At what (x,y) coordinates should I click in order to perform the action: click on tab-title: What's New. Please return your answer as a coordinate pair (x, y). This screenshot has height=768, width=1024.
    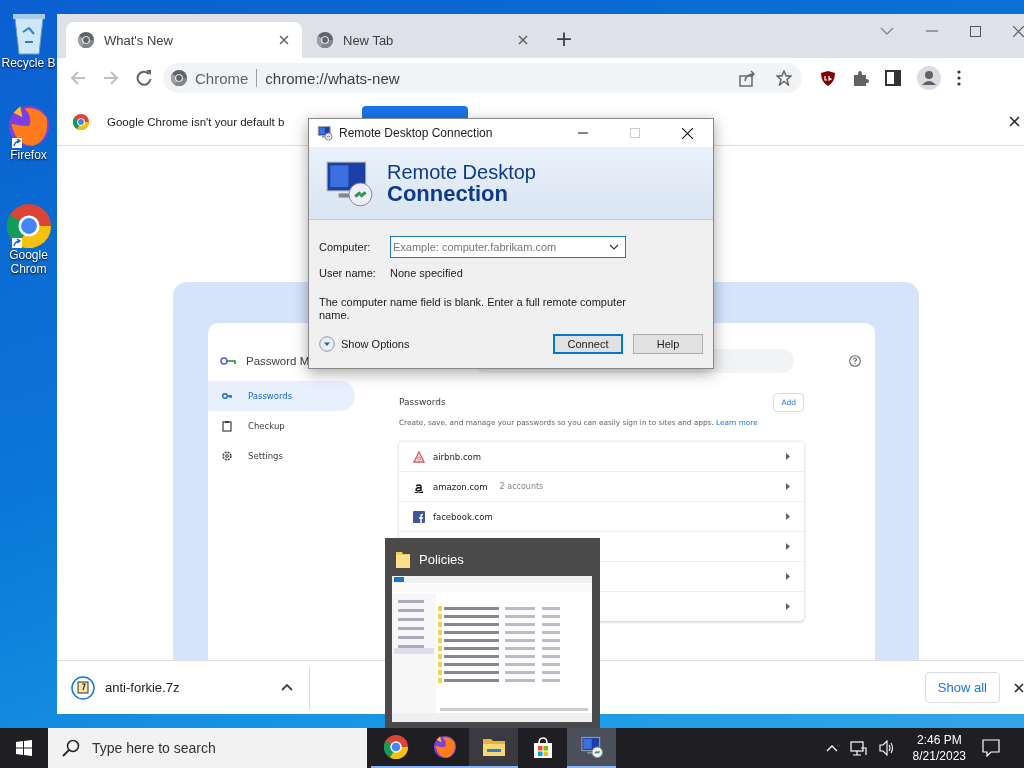
    Looking at the image, I should click on (139, 40).